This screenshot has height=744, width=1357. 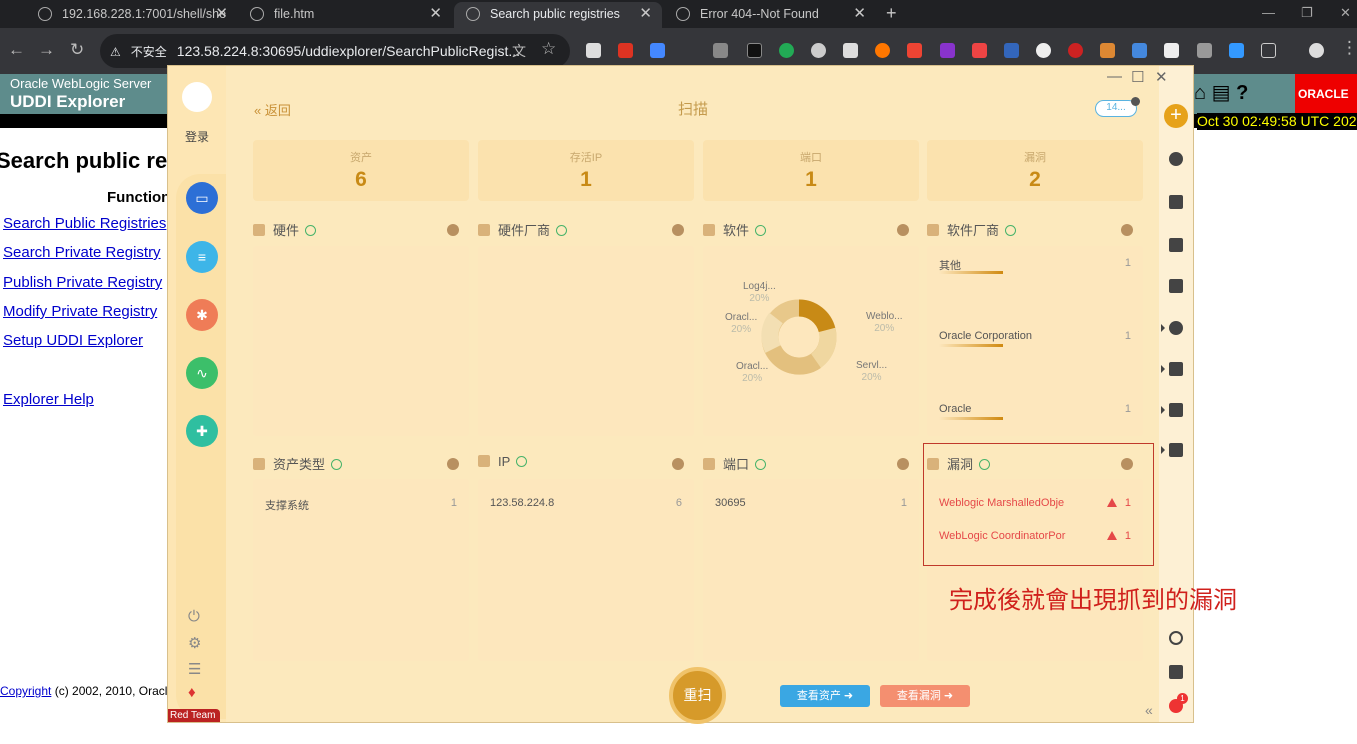 I want to click on bug-icon, so click(x=1176, y=328).